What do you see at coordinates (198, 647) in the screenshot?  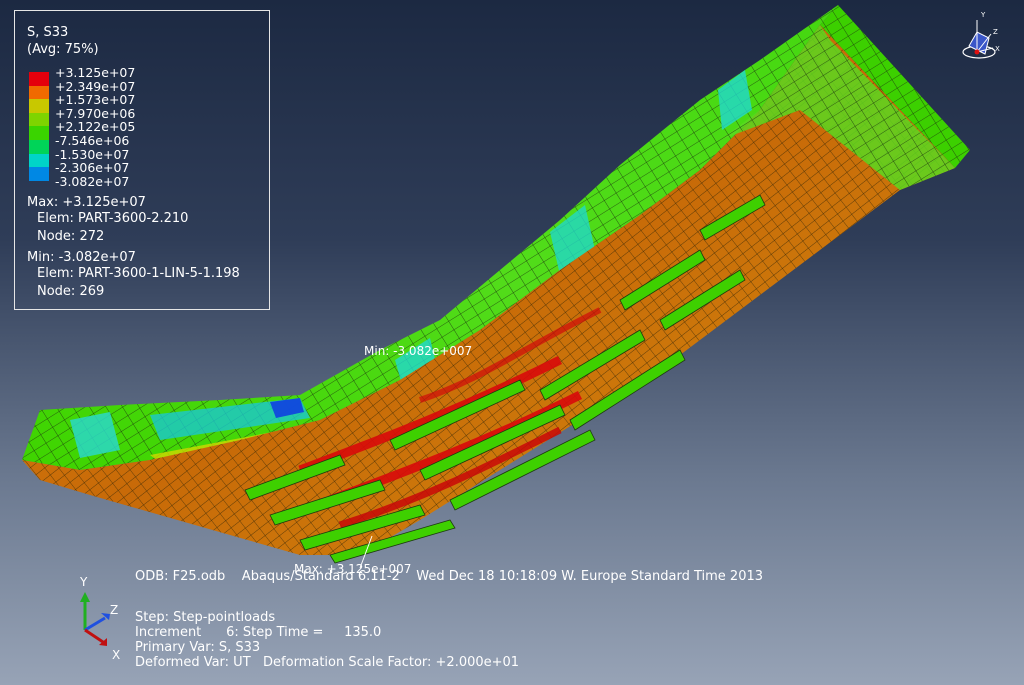 I see `status-primary-var: Primary Var: S, S33` at bounding box center [198, 647].